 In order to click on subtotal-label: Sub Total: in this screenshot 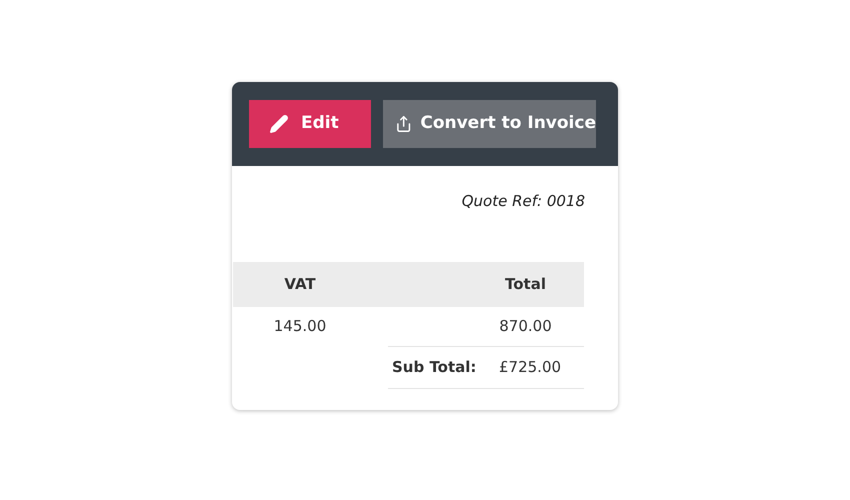, I will do `click(434, 367)`.